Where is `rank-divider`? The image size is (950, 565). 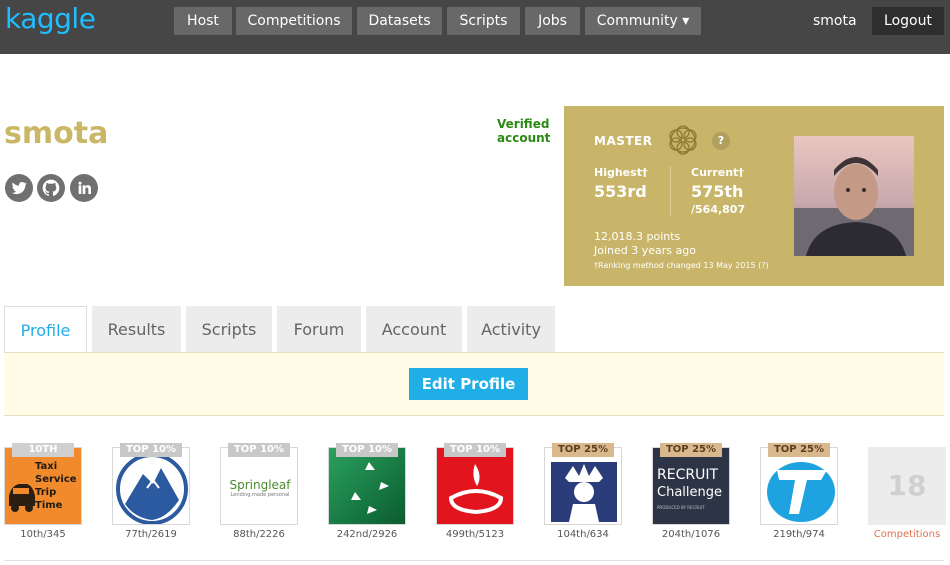 rank-divider is located at coordinates (670, 191).